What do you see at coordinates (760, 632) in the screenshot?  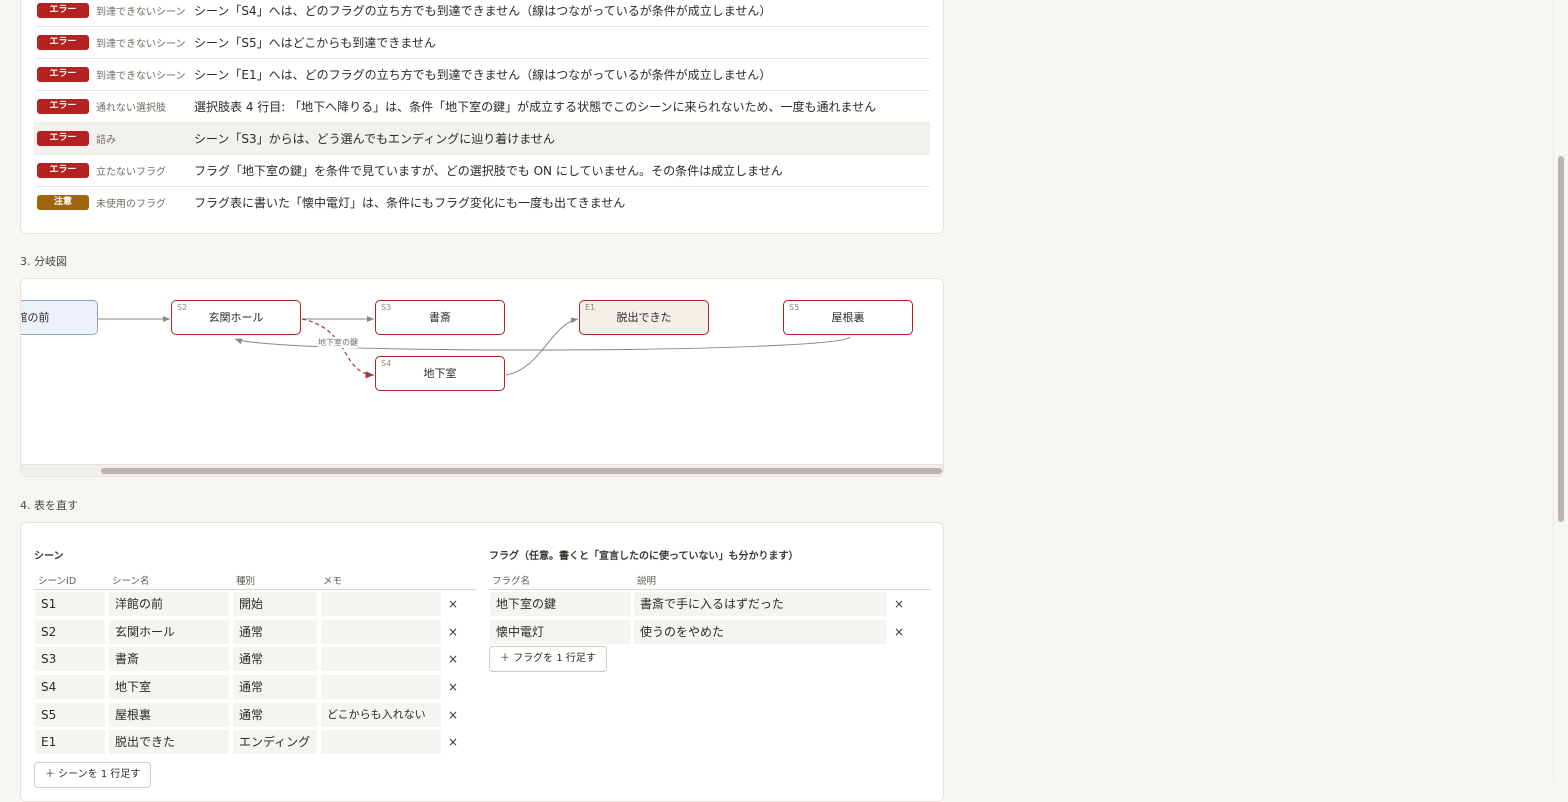 I see `flag-description-field: 使うのをやめた` at bounding box center [760, 632].